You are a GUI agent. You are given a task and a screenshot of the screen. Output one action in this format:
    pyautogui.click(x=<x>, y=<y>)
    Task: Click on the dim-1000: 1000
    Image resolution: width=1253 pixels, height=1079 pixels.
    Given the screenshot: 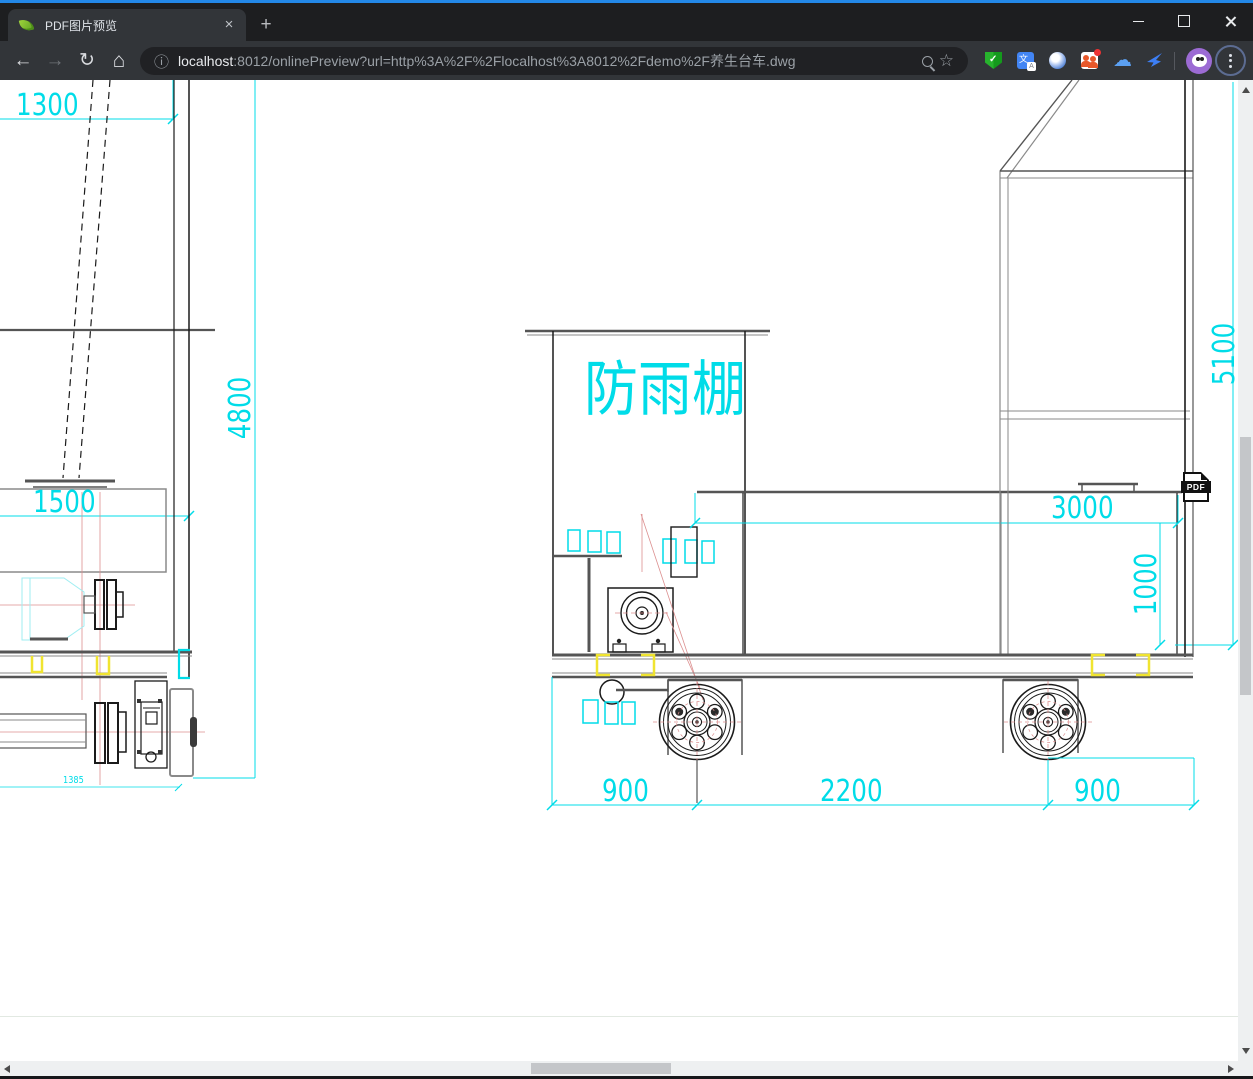 What is the action you would take?
    pyautogui.click(x=1146, y=584)
    